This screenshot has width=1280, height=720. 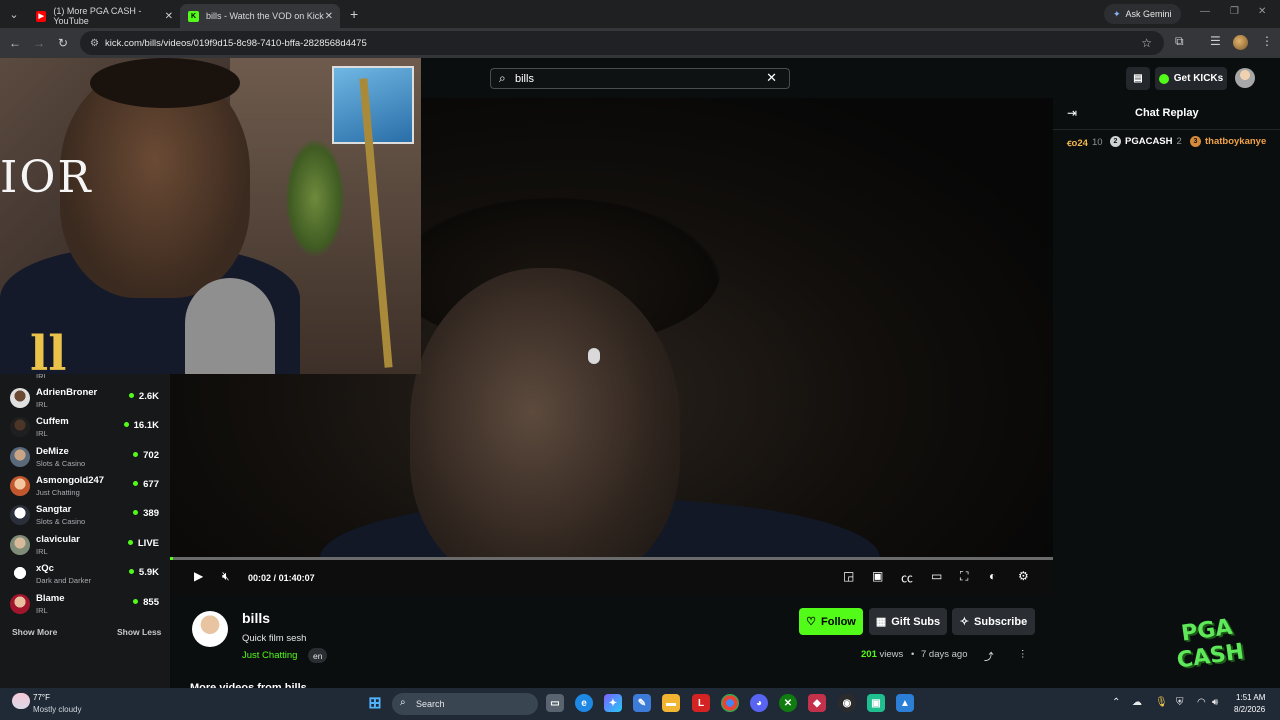 What do you see at coordinates (555, 703) in the screenshot?
I see `task-view-icon: ▭` at bounding box center [555, 703].